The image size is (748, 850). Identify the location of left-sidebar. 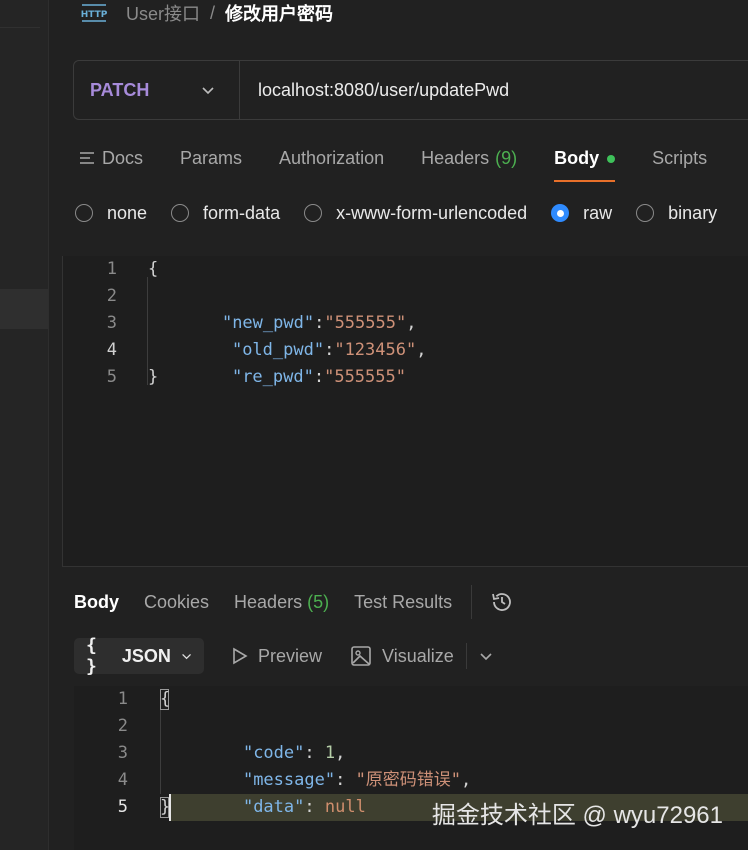
(24, 425).